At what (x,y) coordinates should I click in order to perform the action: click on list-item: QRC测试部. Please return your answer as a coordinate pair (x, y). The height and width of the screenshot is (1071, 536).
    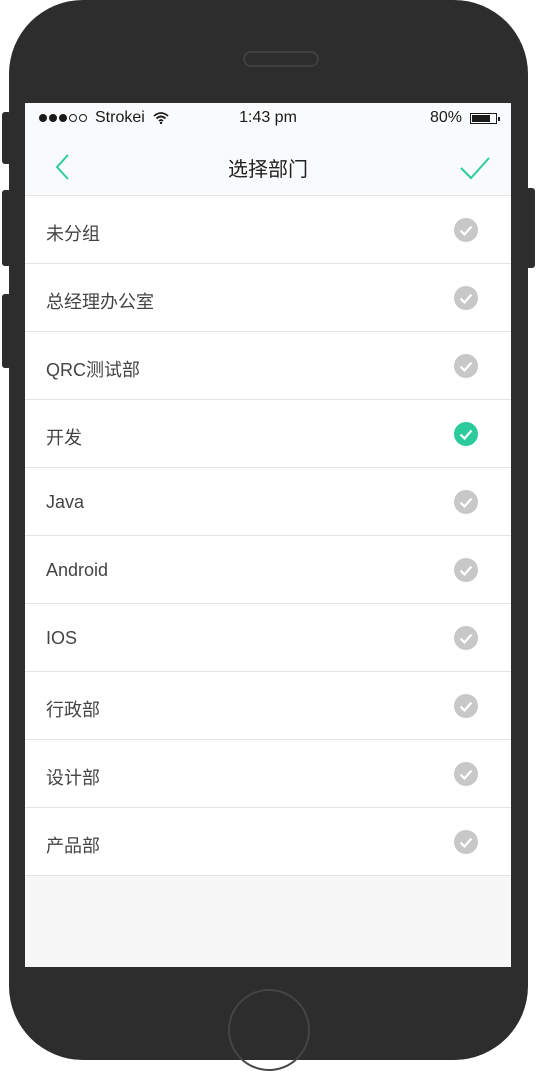
    Looking at the image, I should click on (268, 366).